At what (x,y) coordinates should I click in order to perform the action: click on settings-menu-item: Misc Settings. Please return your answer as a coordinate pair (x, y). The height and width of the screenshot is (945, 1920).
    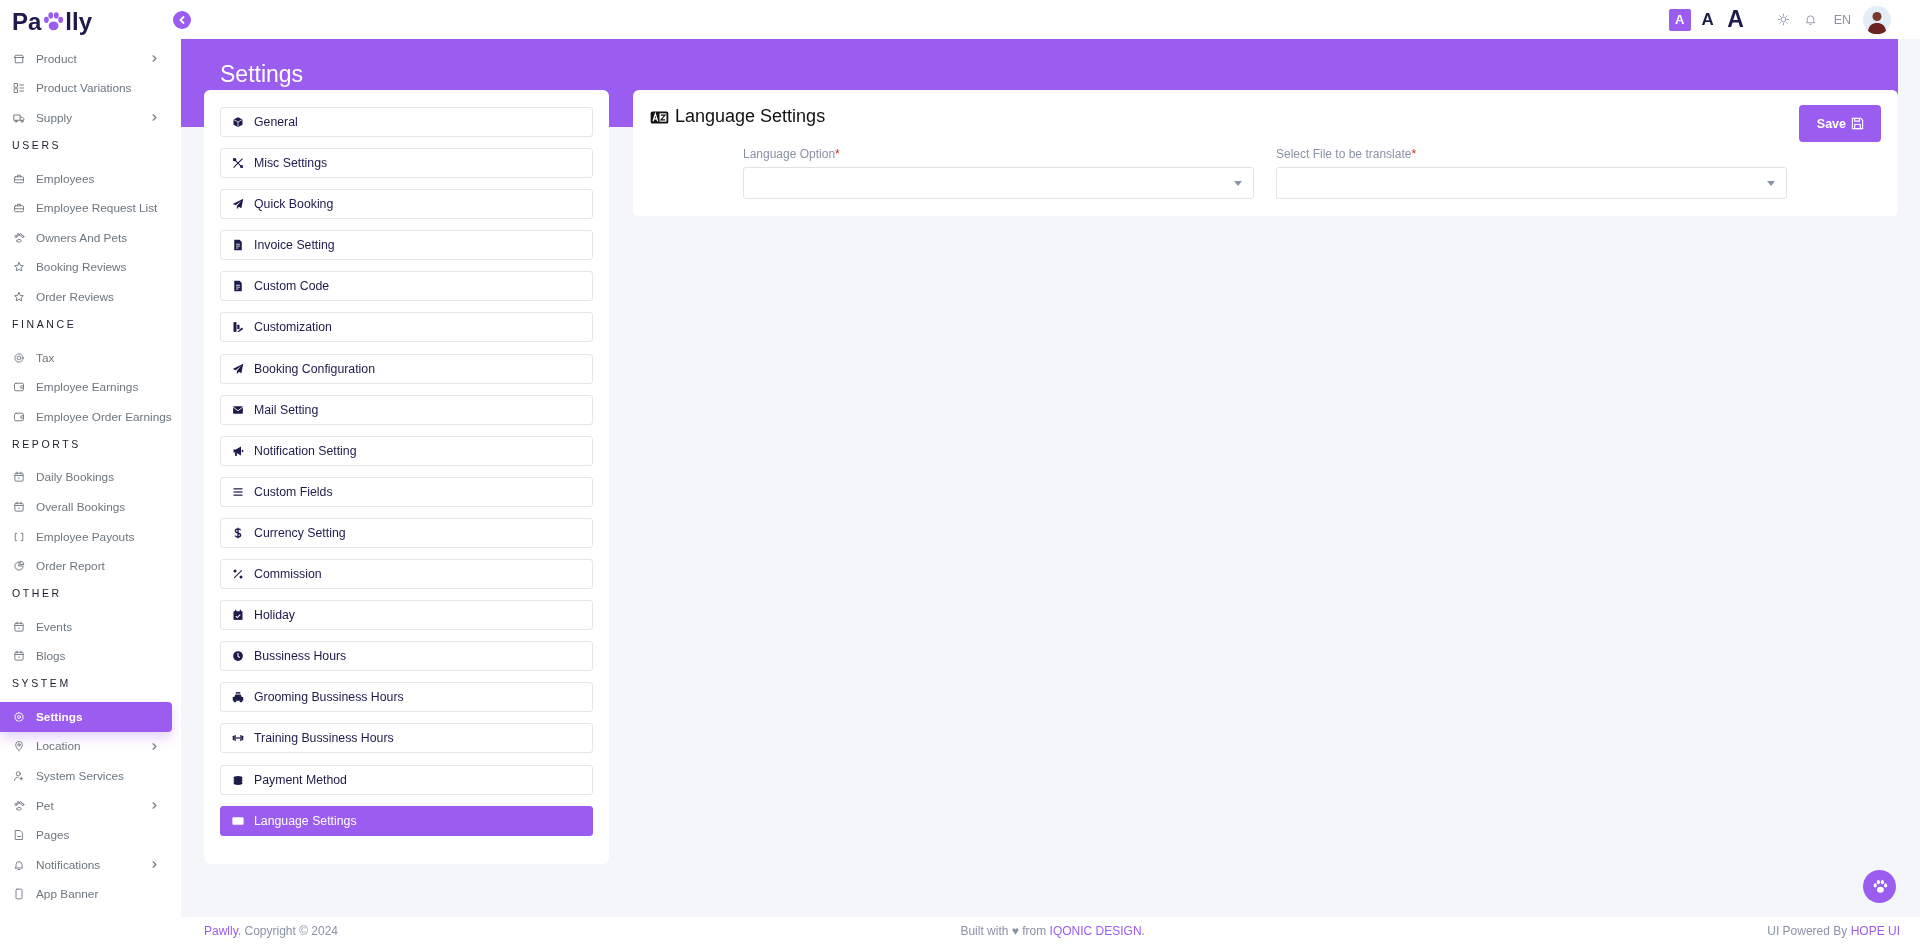
    Looking at the image, I should click on (406, 163).